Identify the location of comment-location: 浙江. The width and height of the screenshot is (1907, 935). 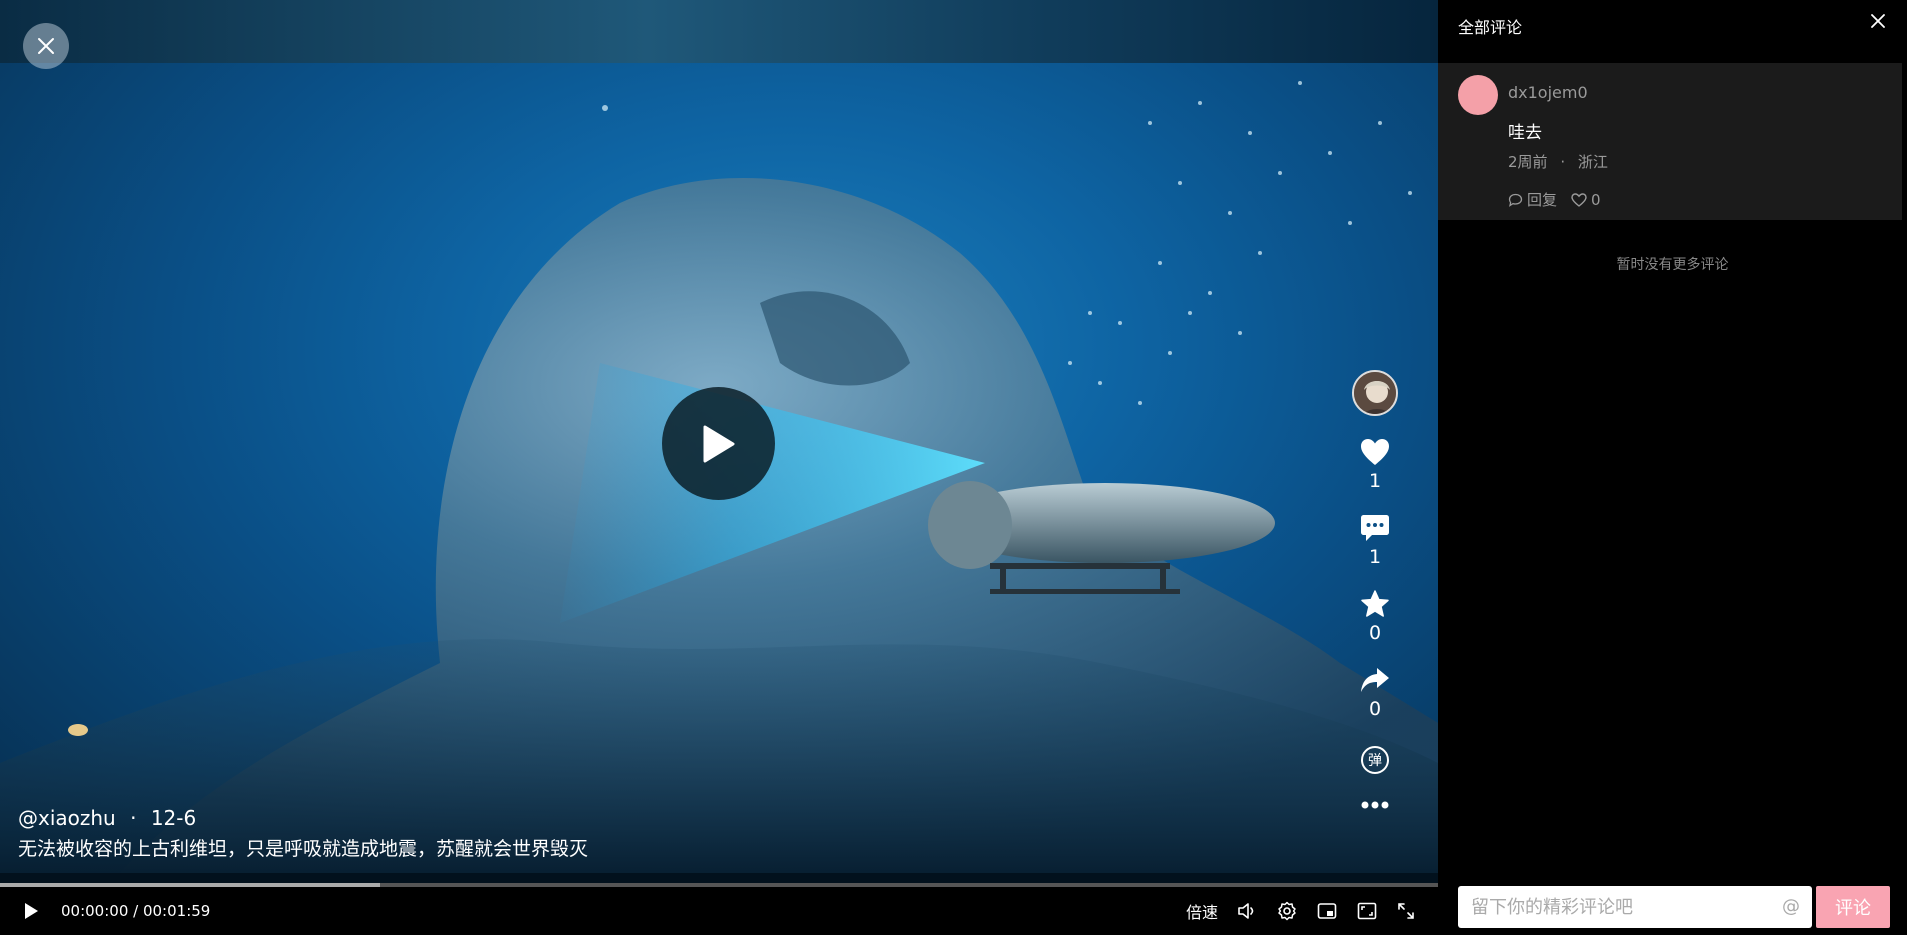
(1592, 162).